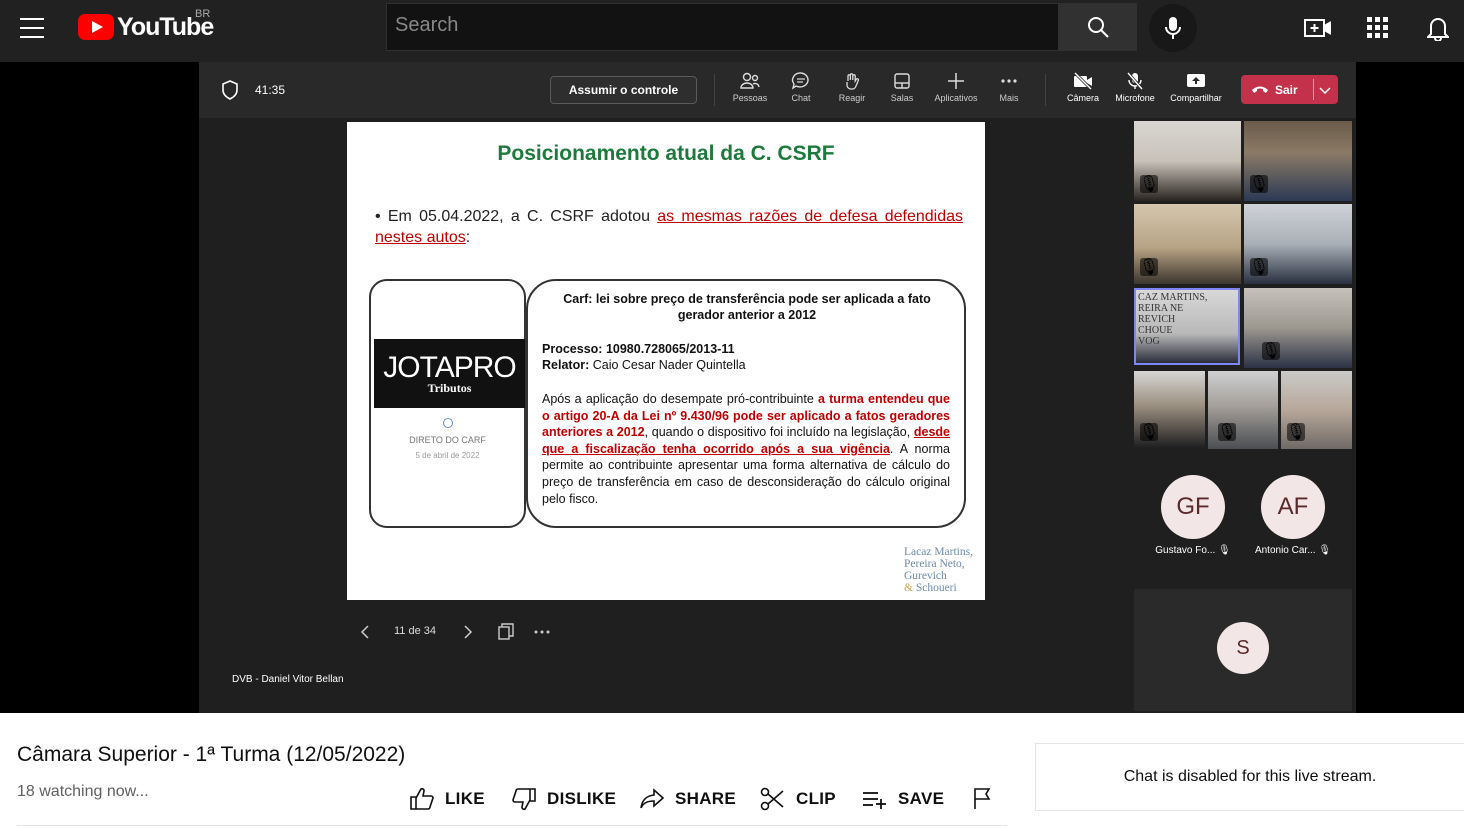  Describe the element at coordinates (750, 98) in the screenshot. I see `people-label: Pessoas` at that location.